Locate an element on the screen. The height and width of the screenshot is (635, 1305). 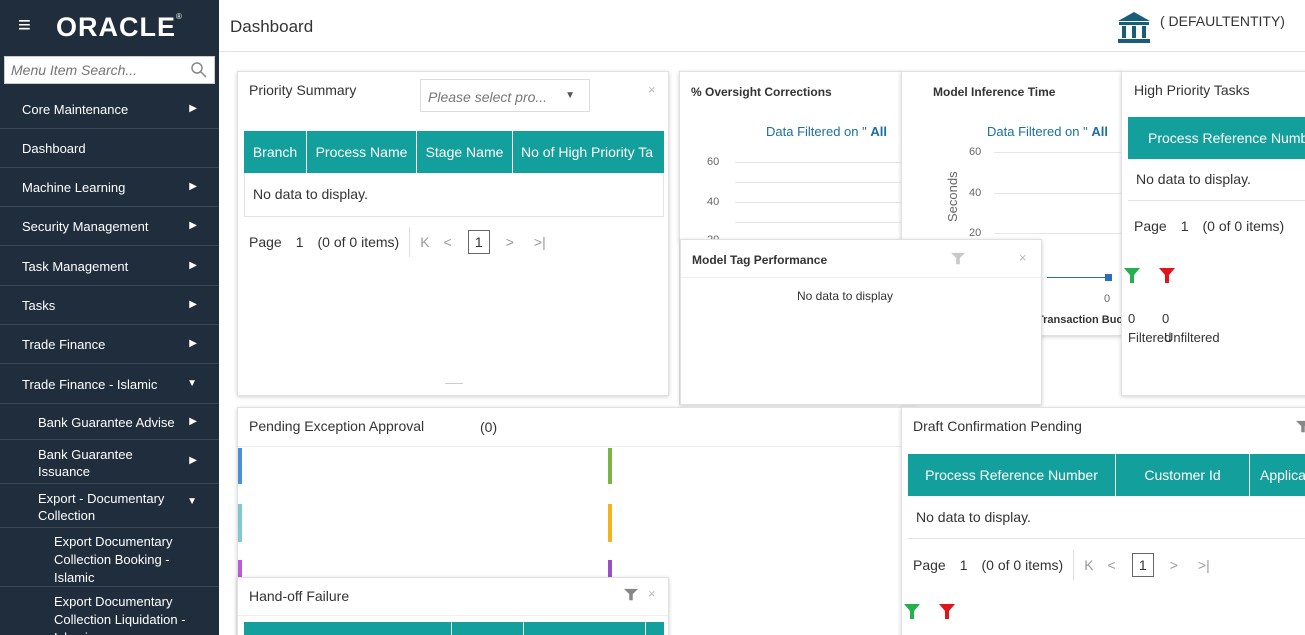
unfiltered-label: Unfiltered is located at coordinates (1192, 337).